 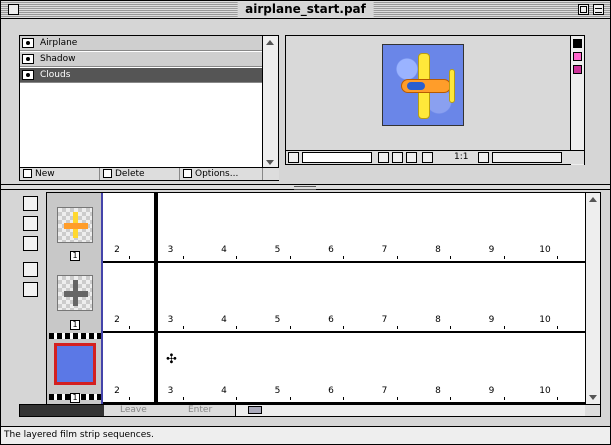 What do you see at coordinates (140, 174) in the screenshot?
I see `delete-layer-button: Delete` at bounding box center [140, 174].